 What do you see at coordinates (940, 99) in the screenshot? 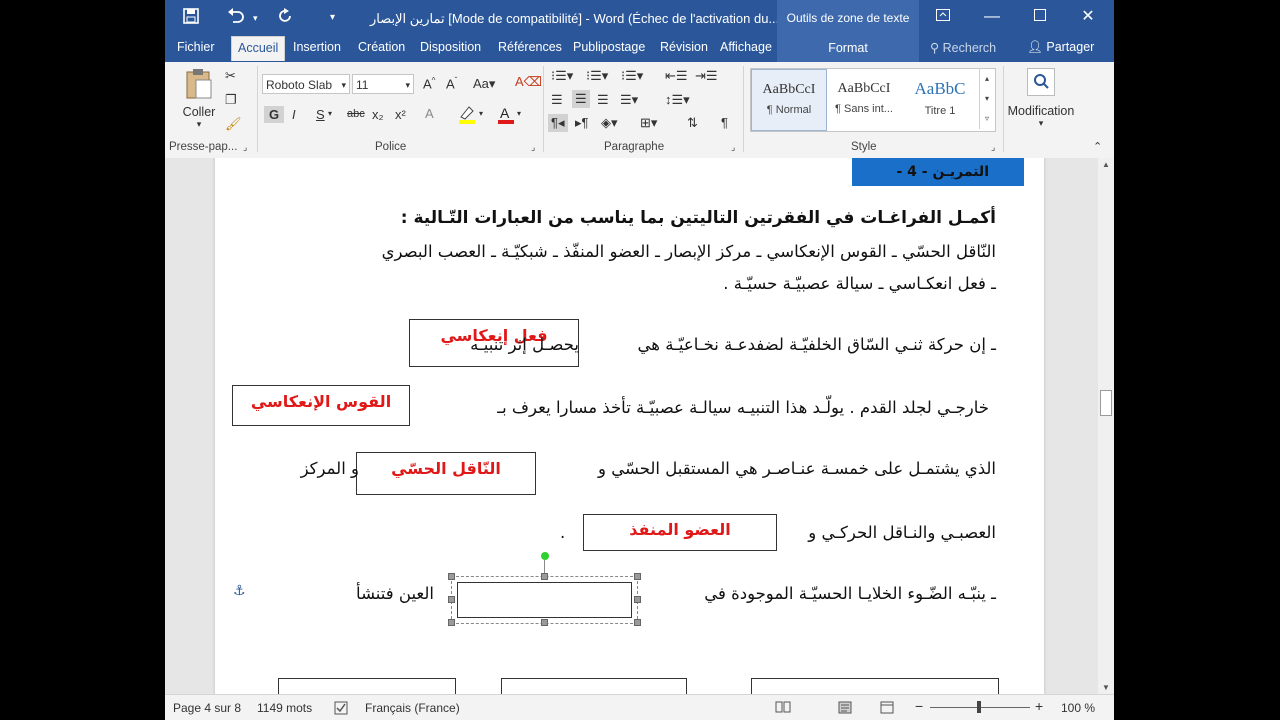
I see `style-heading1: AaBbC Titre 1` at bounding box center [940, 99].